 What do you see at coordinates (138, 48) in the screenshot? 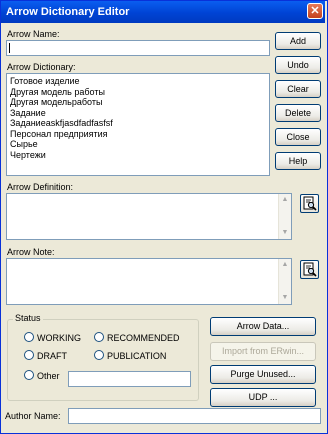
I see `arrow-name-input` at bounding box center [138, 48].